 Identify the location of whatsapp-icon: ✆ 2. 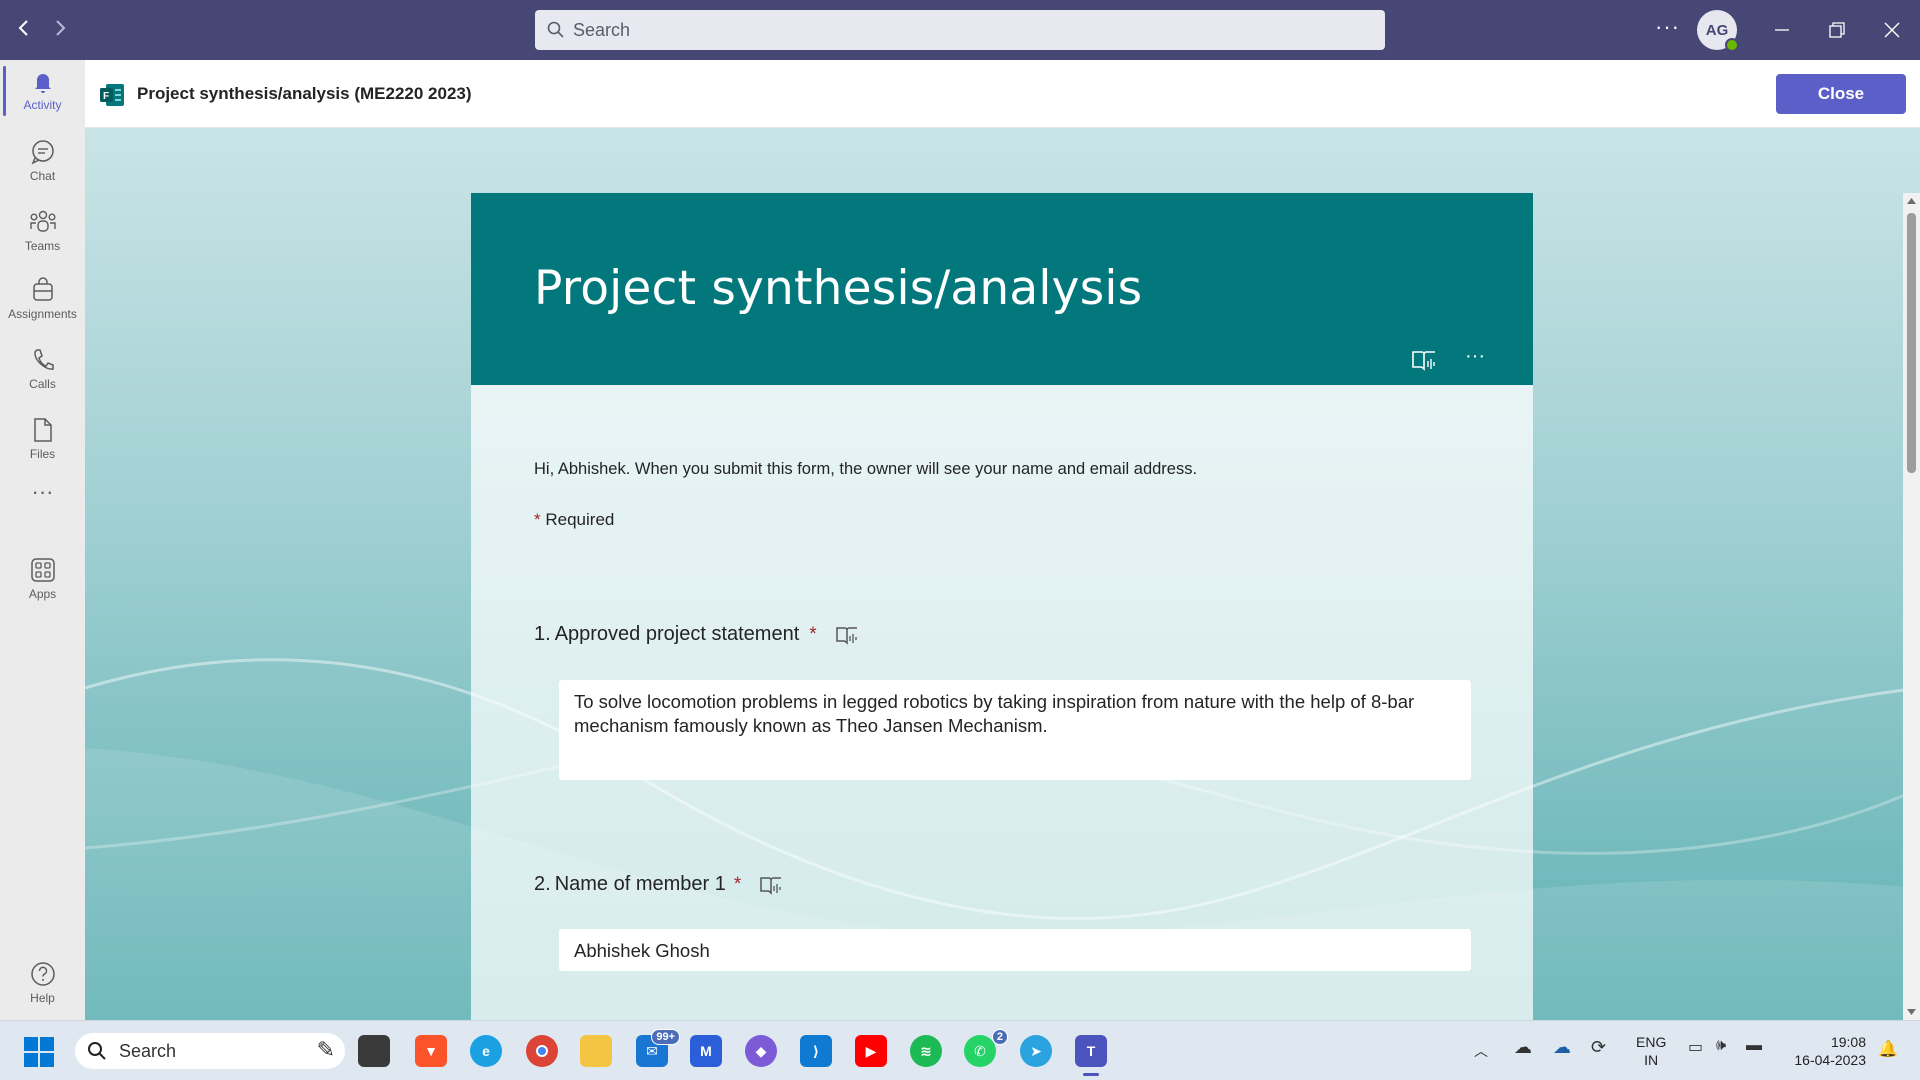
(986, 1048).